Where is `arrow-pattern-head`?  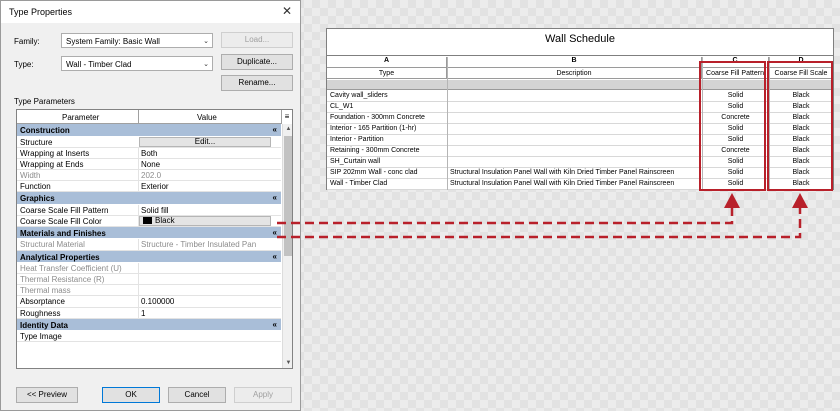
arrow-pattern-head is located at coordinates (732, 200).